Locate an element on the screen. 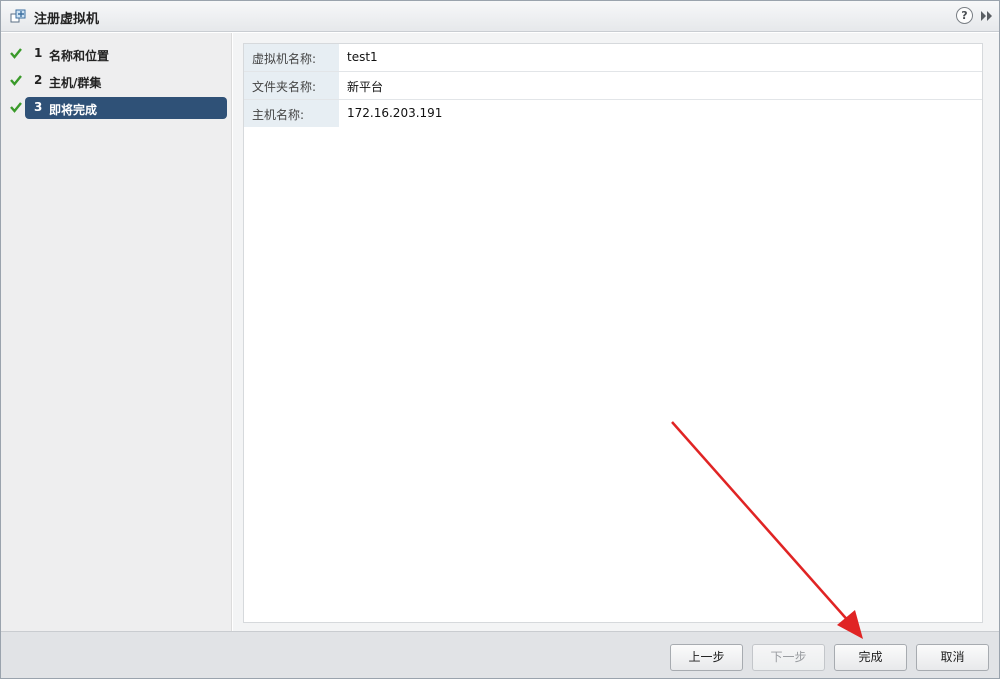 This screenshot has height=679, width=1000. dialog-footer: 上一步 下一步 完成 取消 is located at coordinates (500, 654).